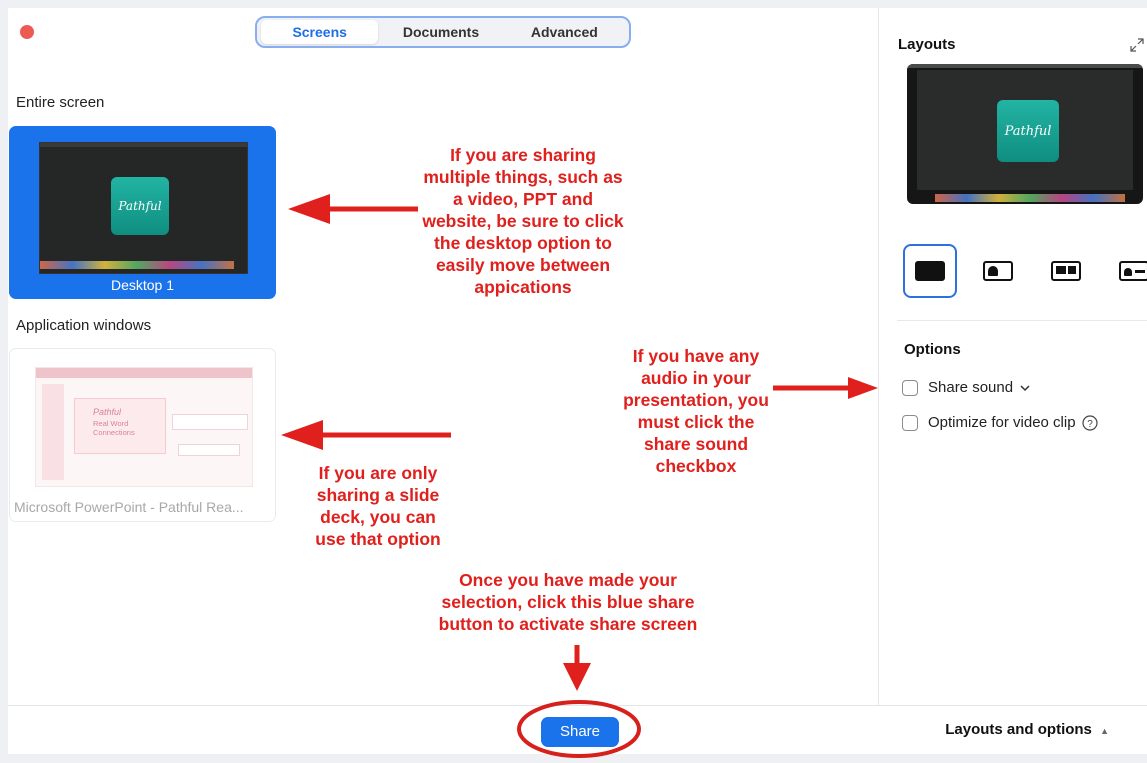 The image size is (1147, 763). Describe the element at coordinates (910, 422) in the screenshot. I see `optimize-video-checkbox` at that location.